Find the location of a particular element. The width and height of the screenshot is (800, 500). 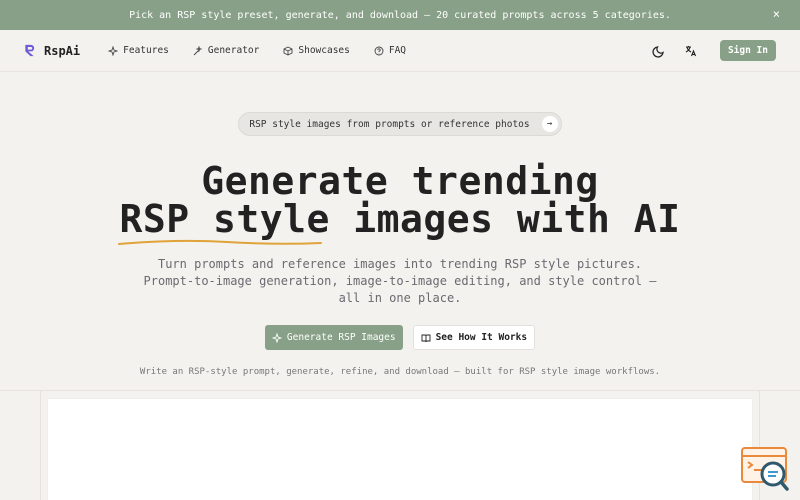

logo-icon is located at coordinates (30, 50).